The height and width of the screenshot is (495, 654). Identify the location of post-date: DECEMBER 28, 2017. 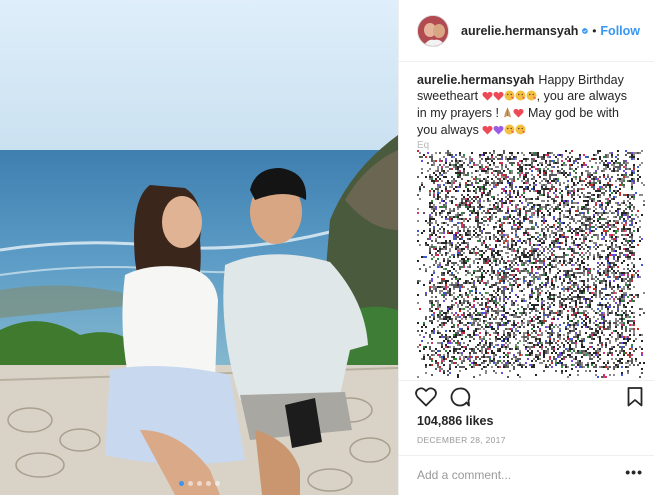
(461, 440).